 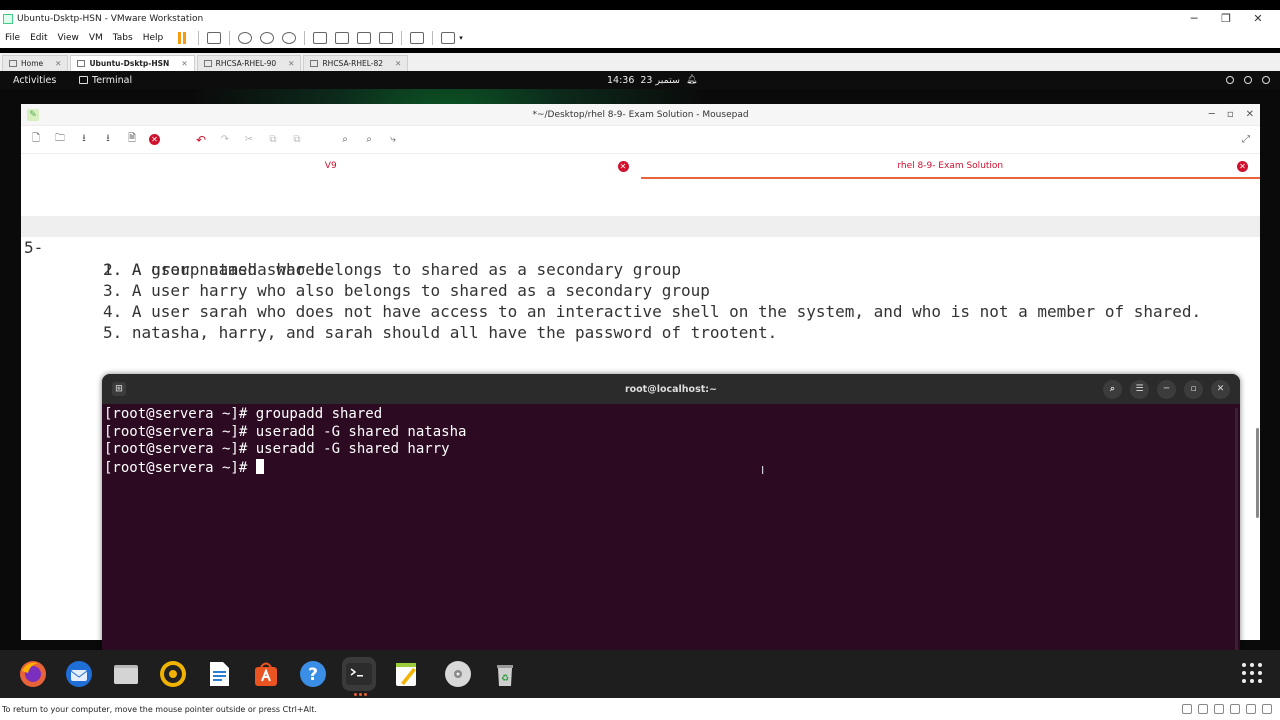 I want to click on tab-rhcsa-rhel-90: RHCSA-RHEL-90 ✕, so click(x=249, y=63).